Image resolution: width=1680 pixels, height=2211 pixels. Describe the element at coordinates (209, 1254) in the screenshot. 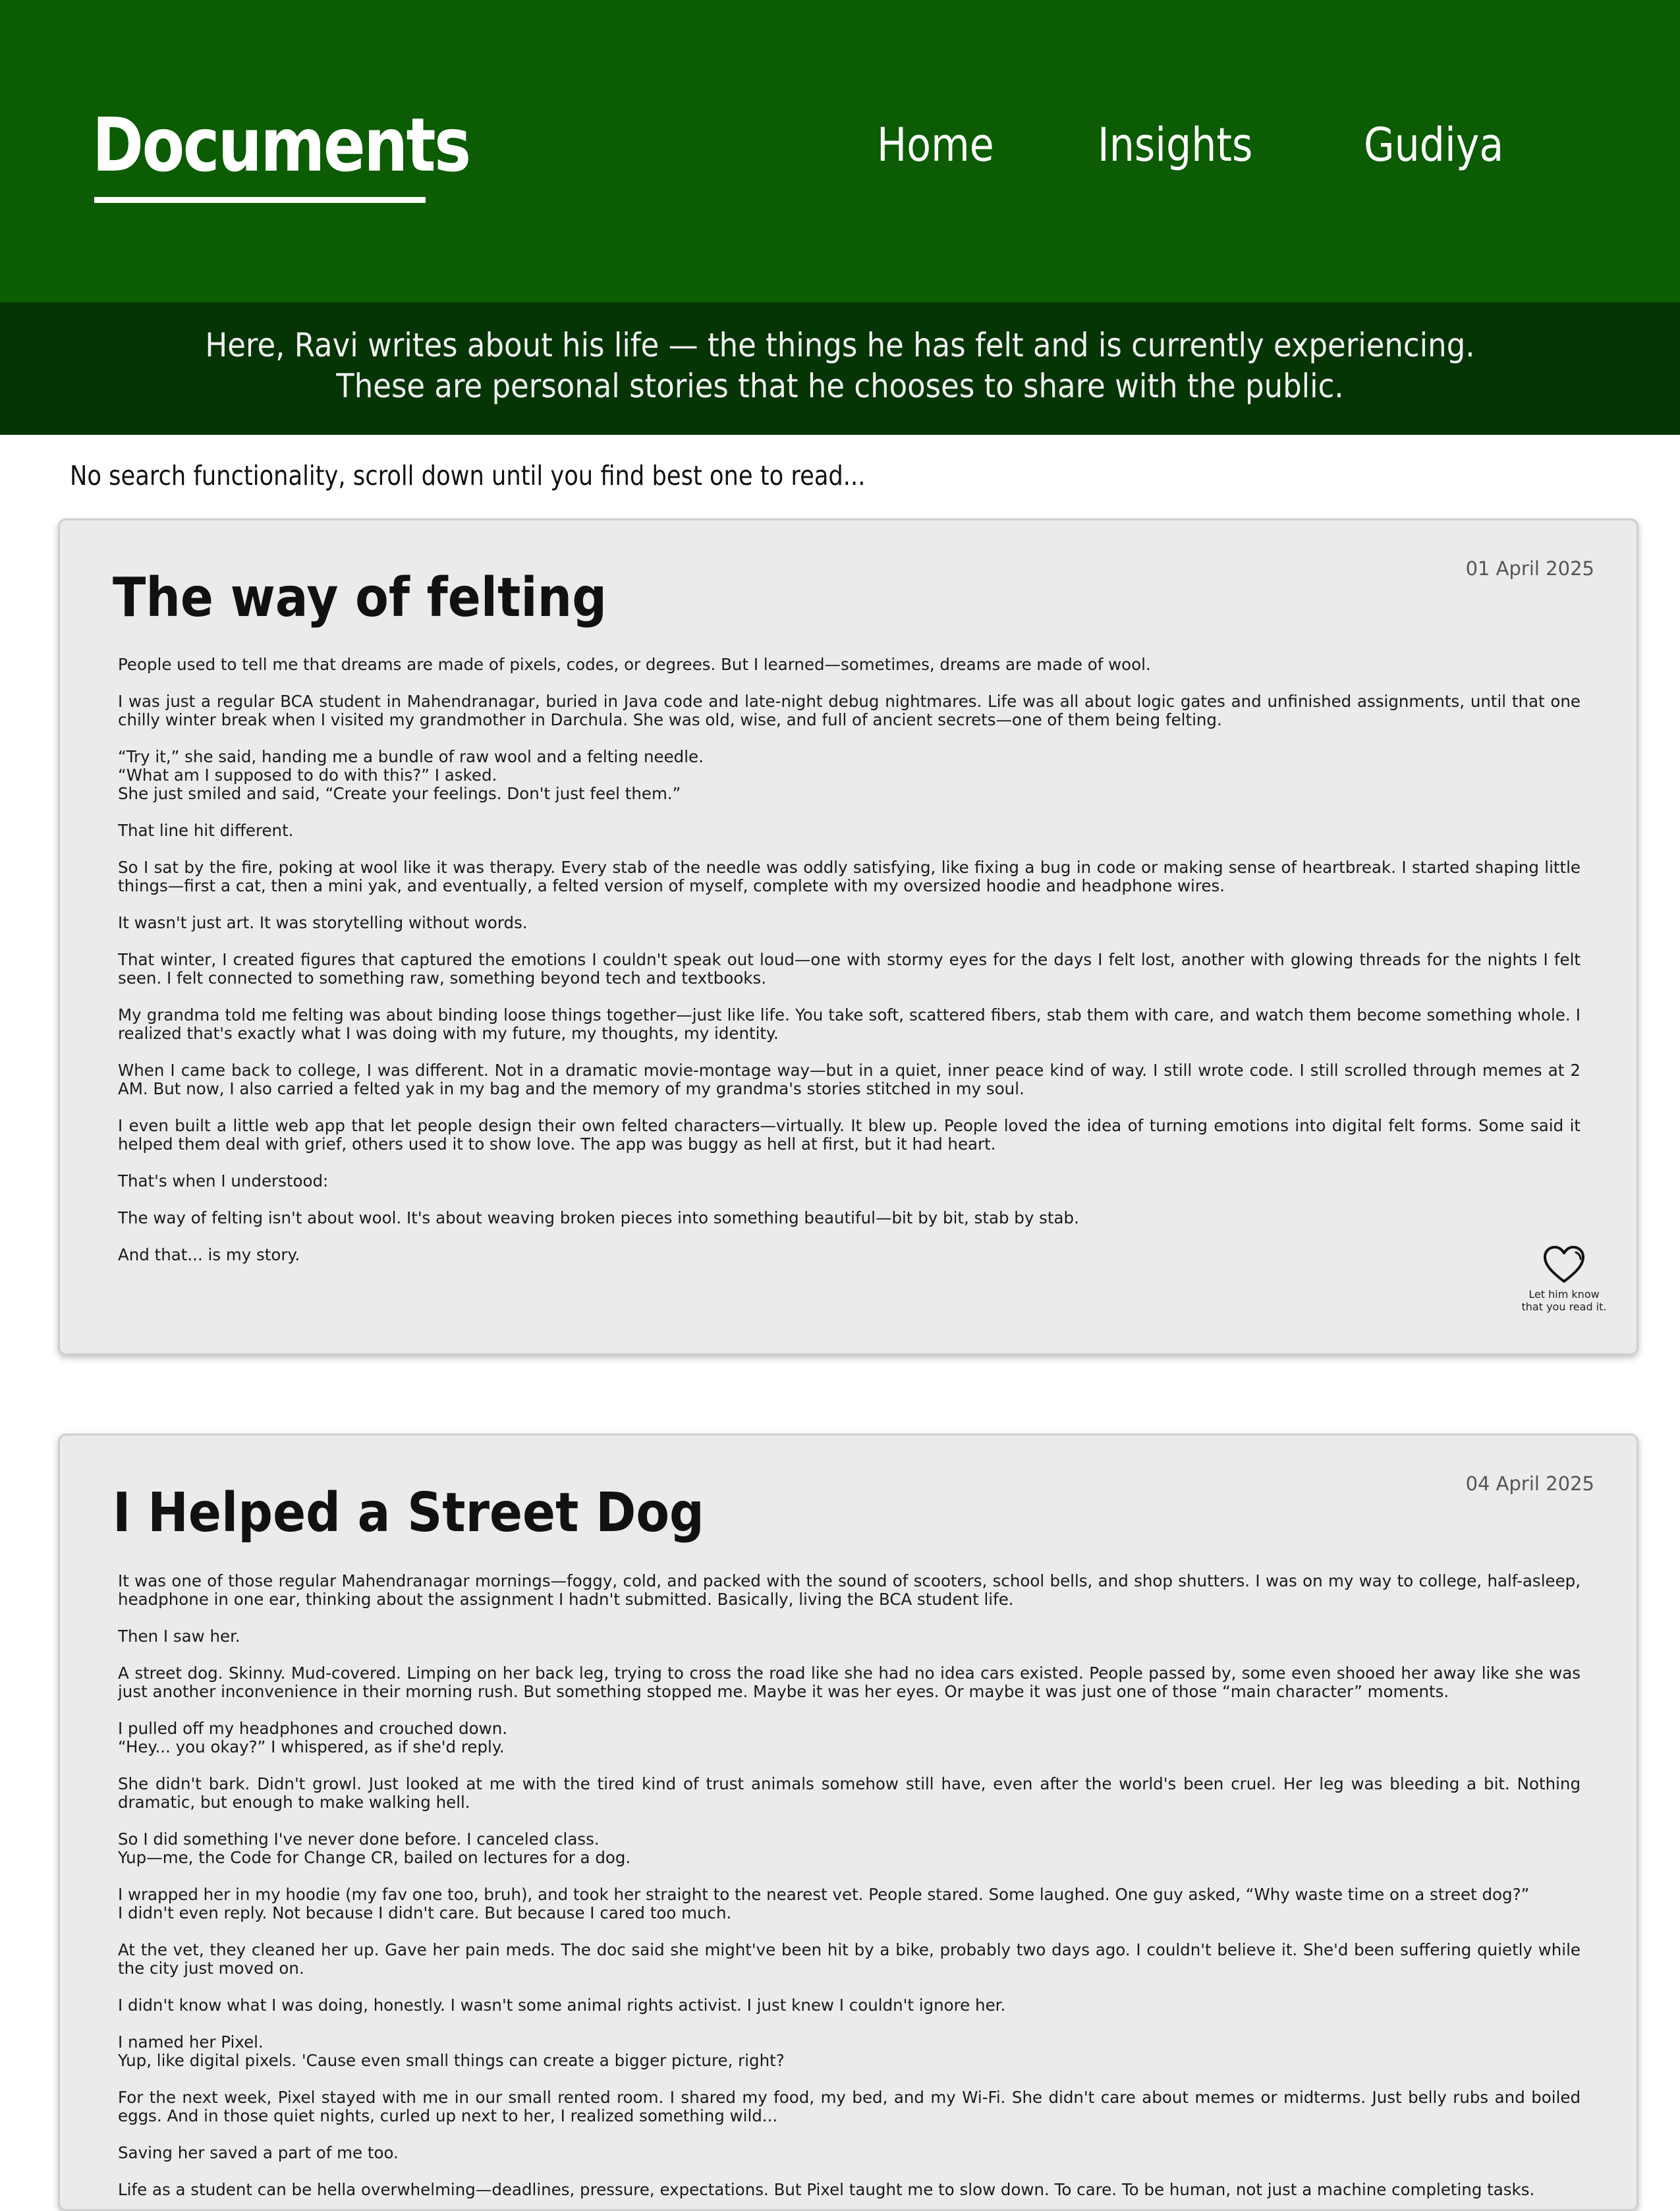

I see `post-paragraph: And that... is my story.` at that location.